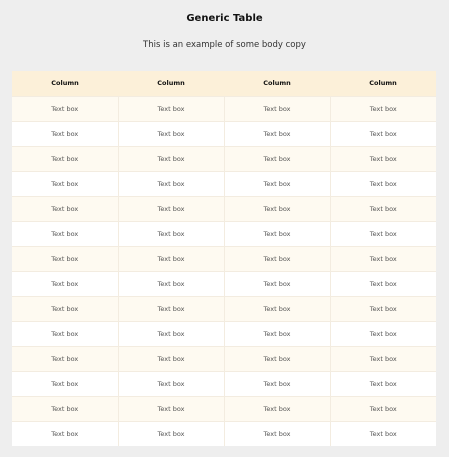  What do you see at coordinates (224, 45) in the screenshot?
I see `page-subtitle: This is an example of some body copy` at bounding box center [224, 45].